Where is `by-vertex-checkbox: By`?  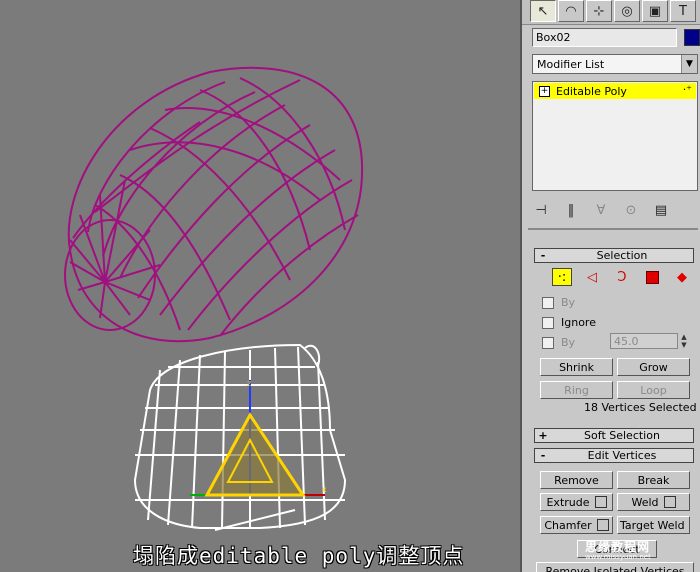 by-vertex-checkbox: By is located at coordinates (558, 302).